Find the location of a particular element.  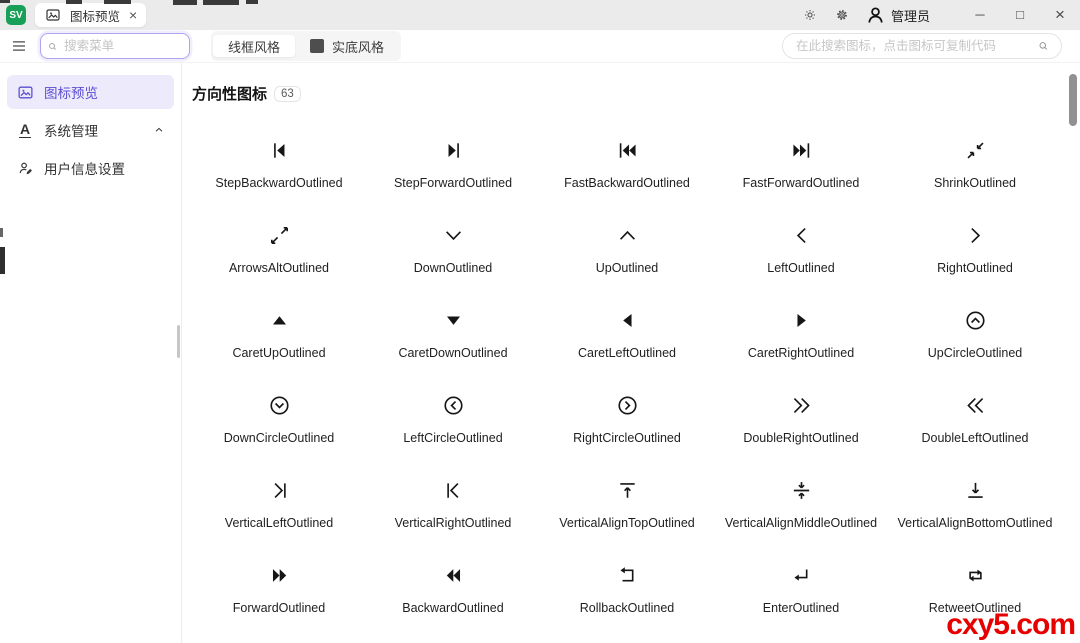

sidebar-collapse-icon is located at coordinates (19, 46).